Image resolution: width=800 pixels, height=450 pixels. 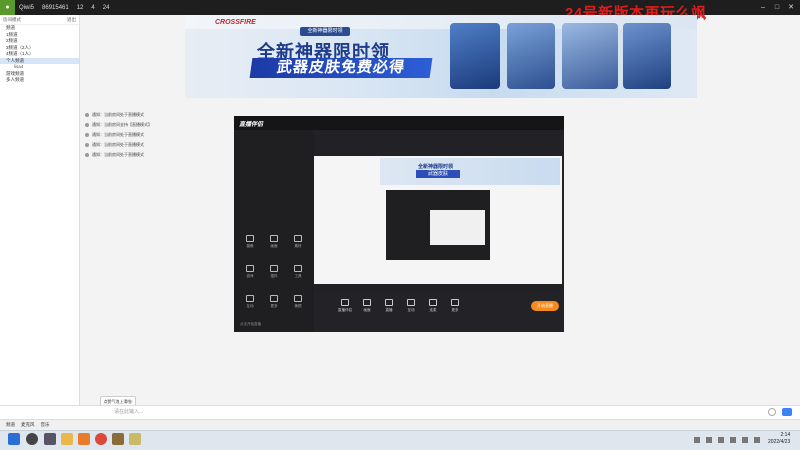 What do you see at coordinates (411, 302) in the screenshot?
I see `interaction-icon` at bounding box center [411, 302].